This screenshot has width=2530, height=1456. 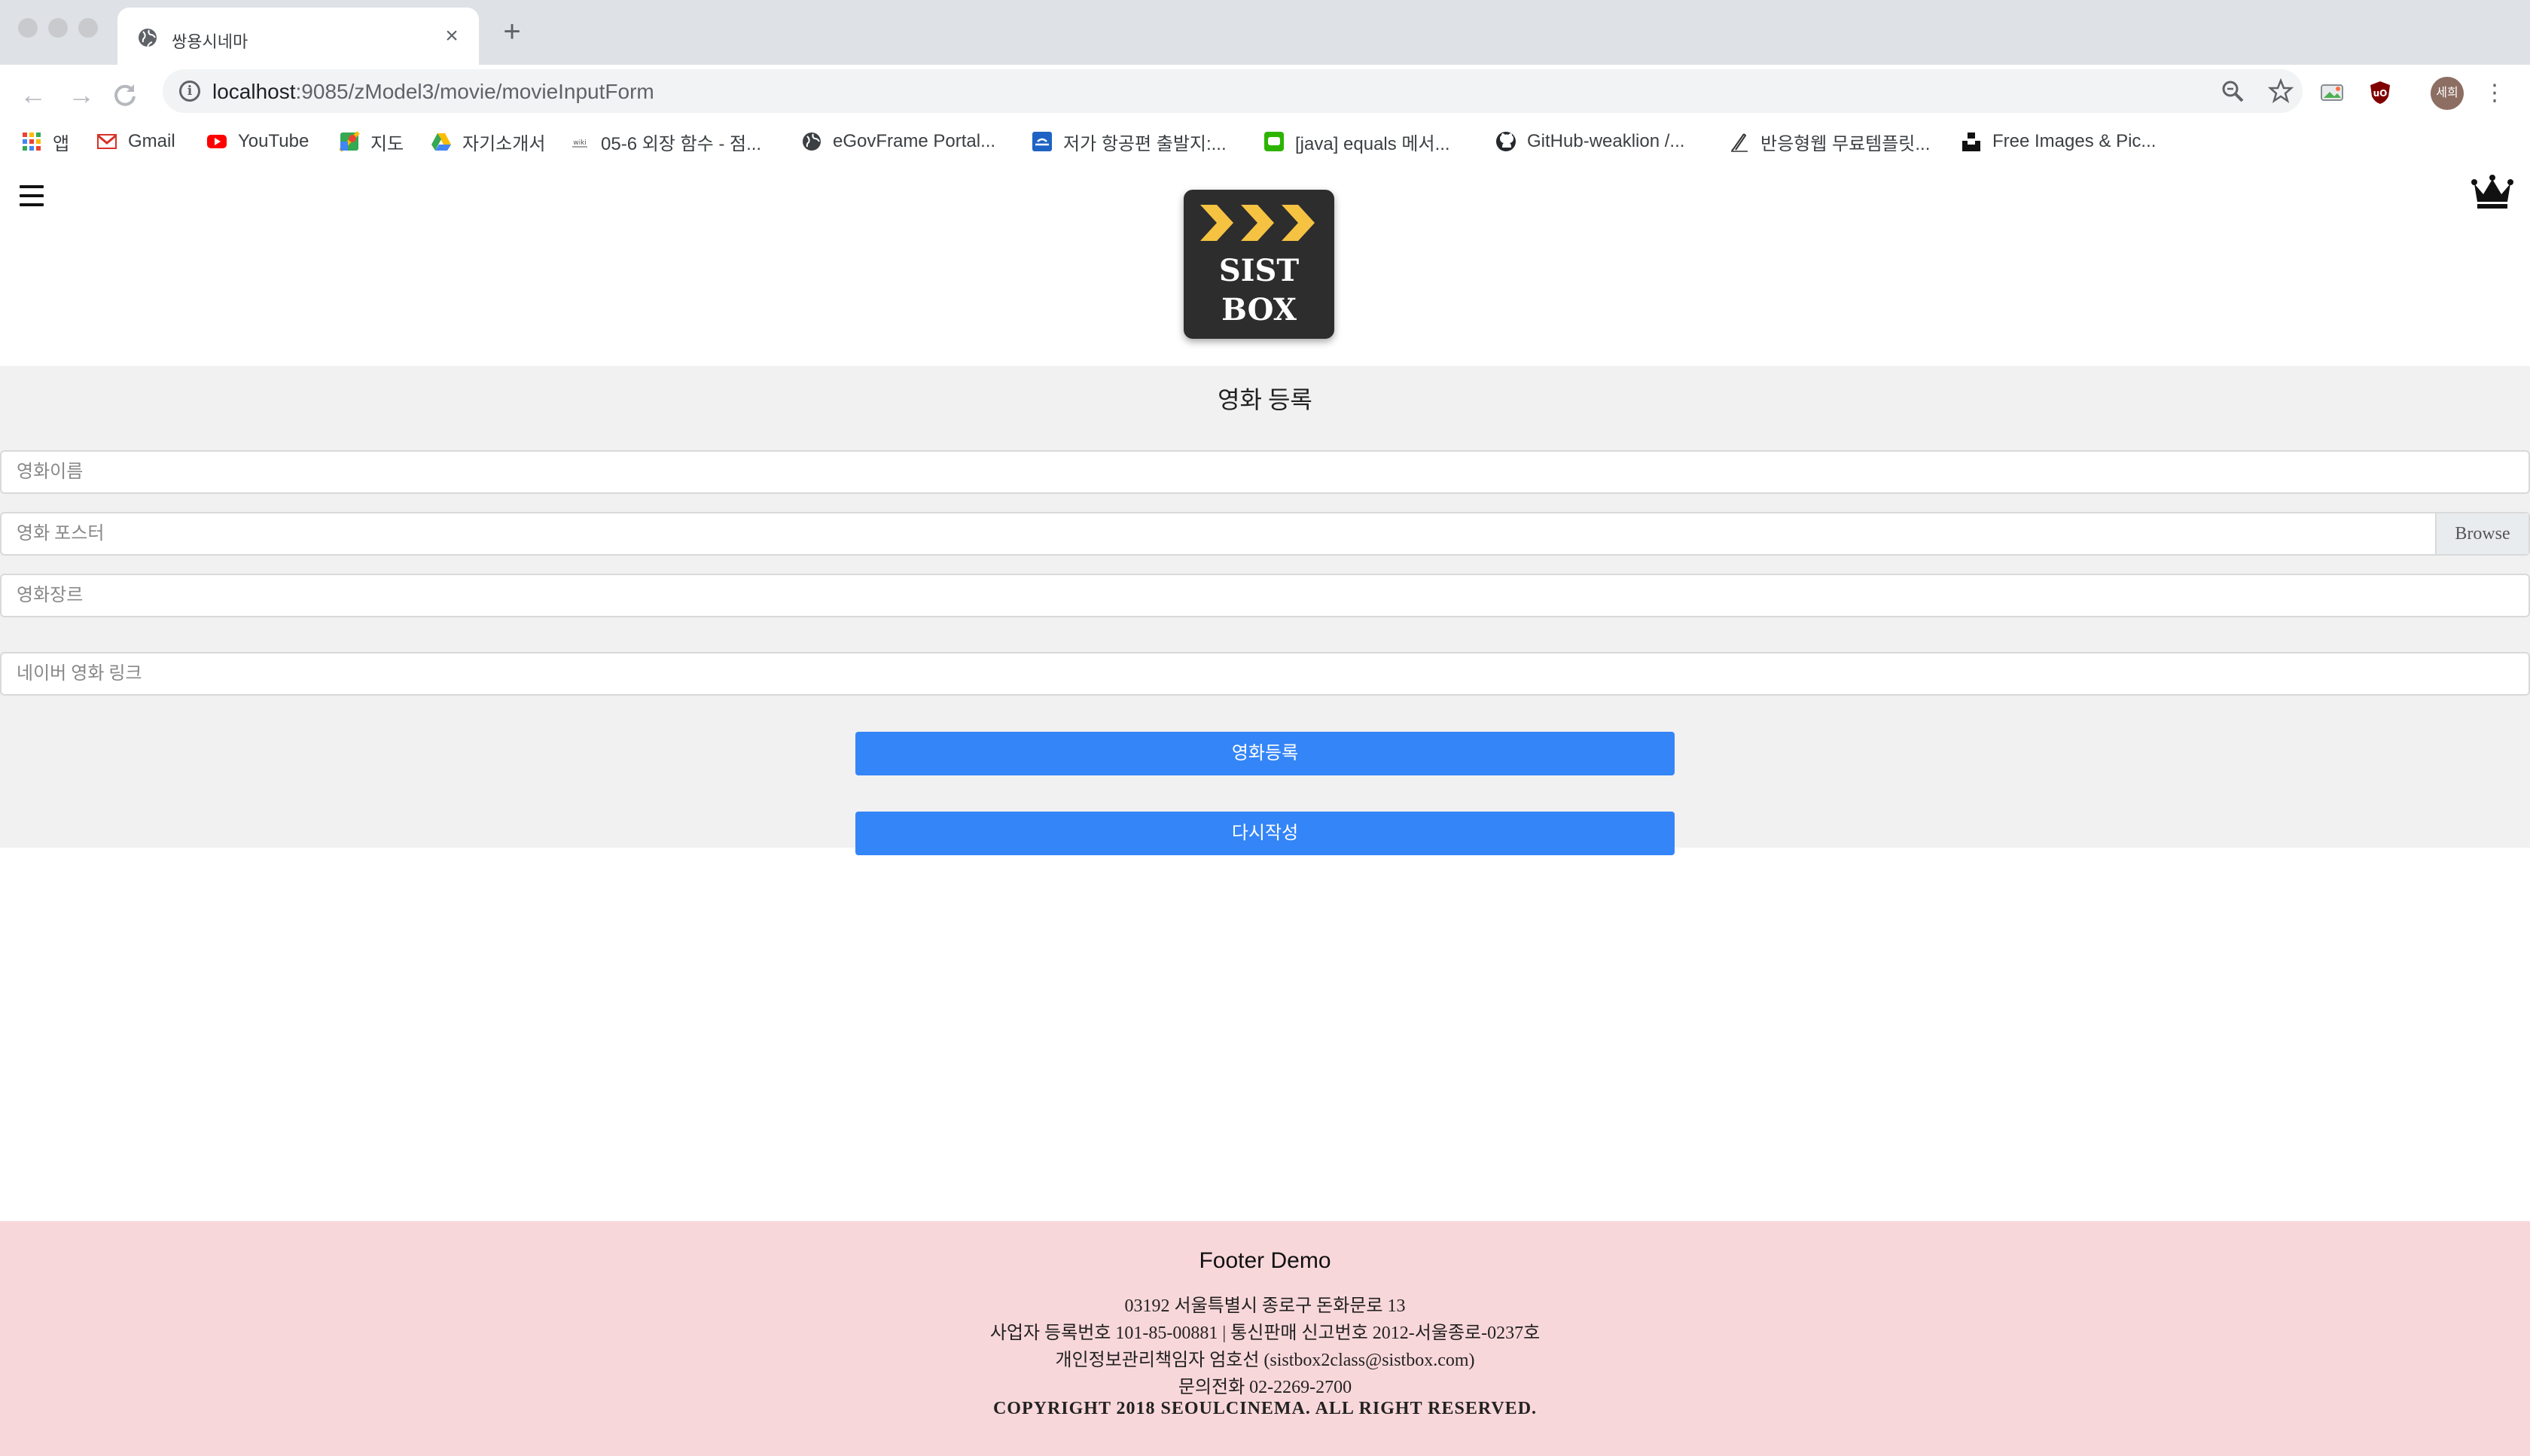 What do you see at coordinates (273, 141) in the screenshot?
I see `bookmark-label: YouTube` at bounding box center [273, 141].